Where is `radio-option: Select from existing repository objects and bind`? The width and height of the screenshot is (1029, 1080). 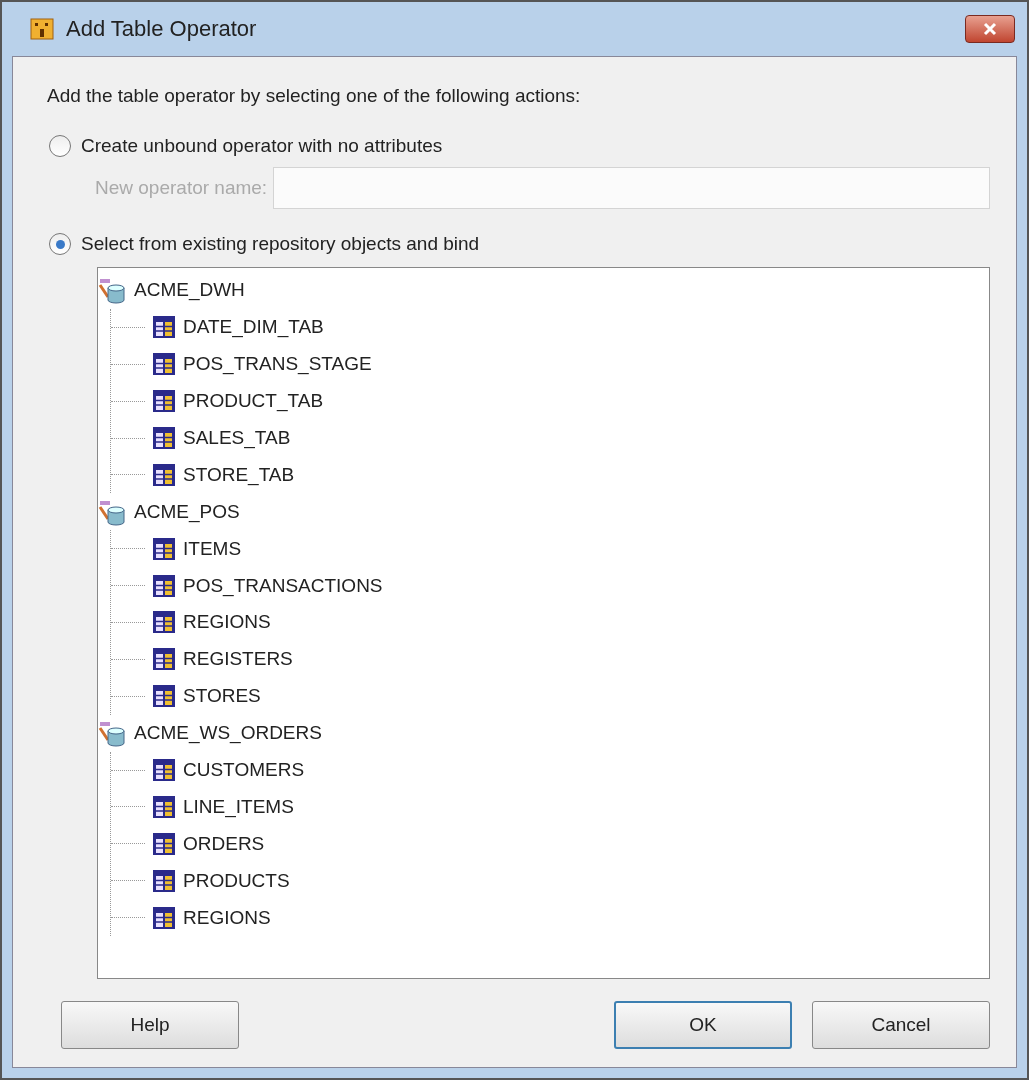 radio-option: Select from existing repository objects and bind is located at coordinates (519, 244).